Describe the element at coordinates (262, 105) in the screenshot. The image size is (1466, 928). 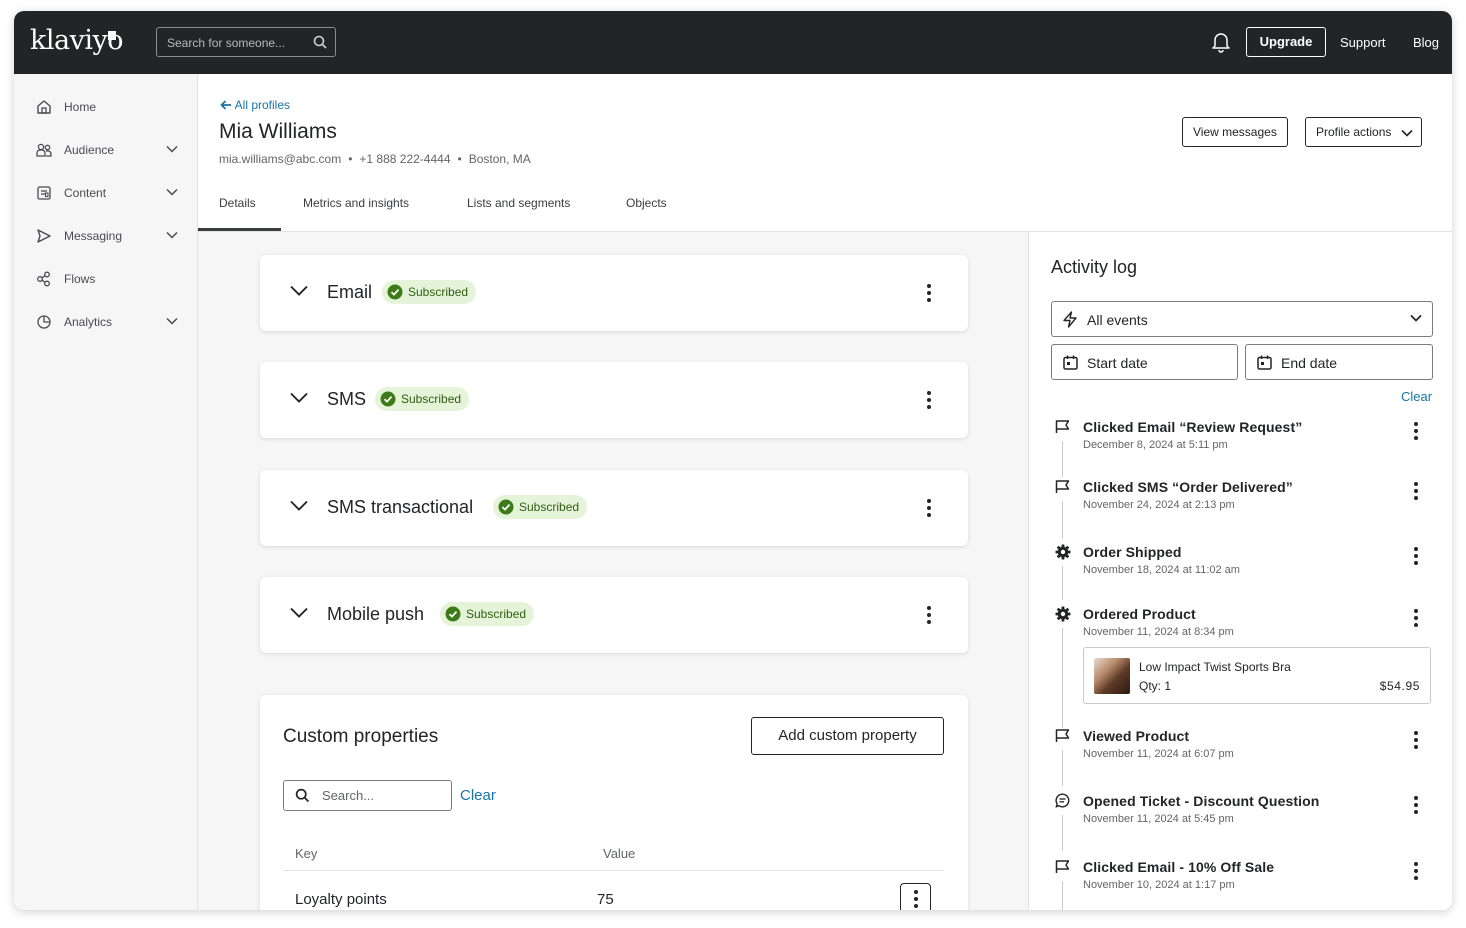
I see `all-profiles-label: All profiles` at that location.